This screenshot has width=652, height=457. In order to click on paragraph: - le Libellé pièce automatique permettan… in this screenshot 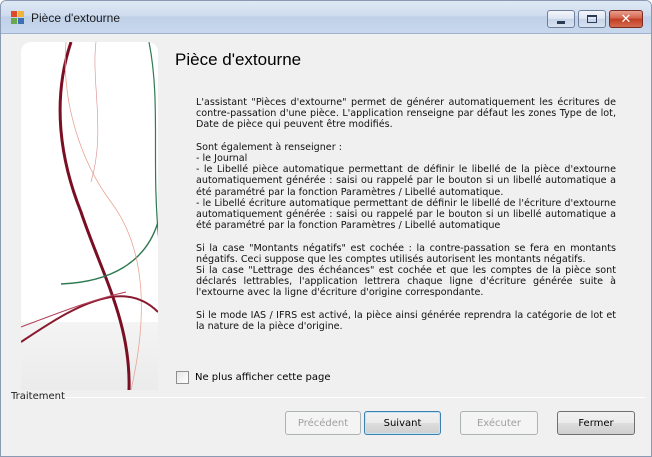, I will do `click(406, 181)`.